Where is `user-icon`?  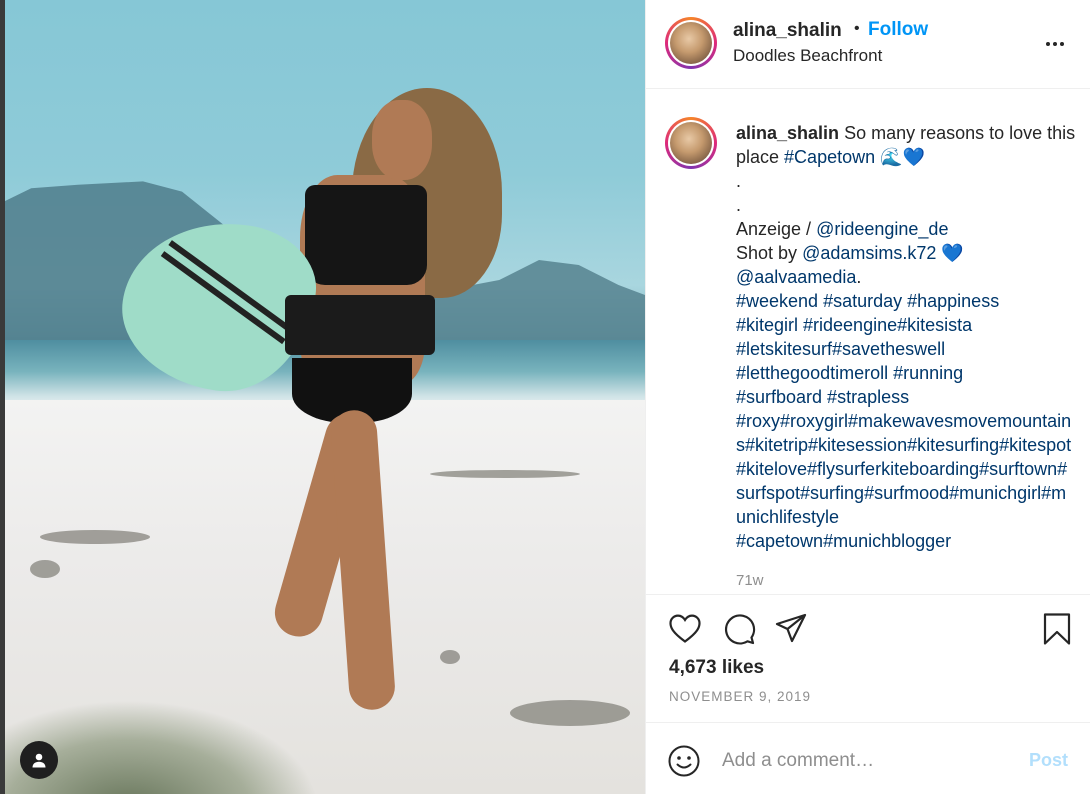 user-icon is located at coordinates (39, 760).